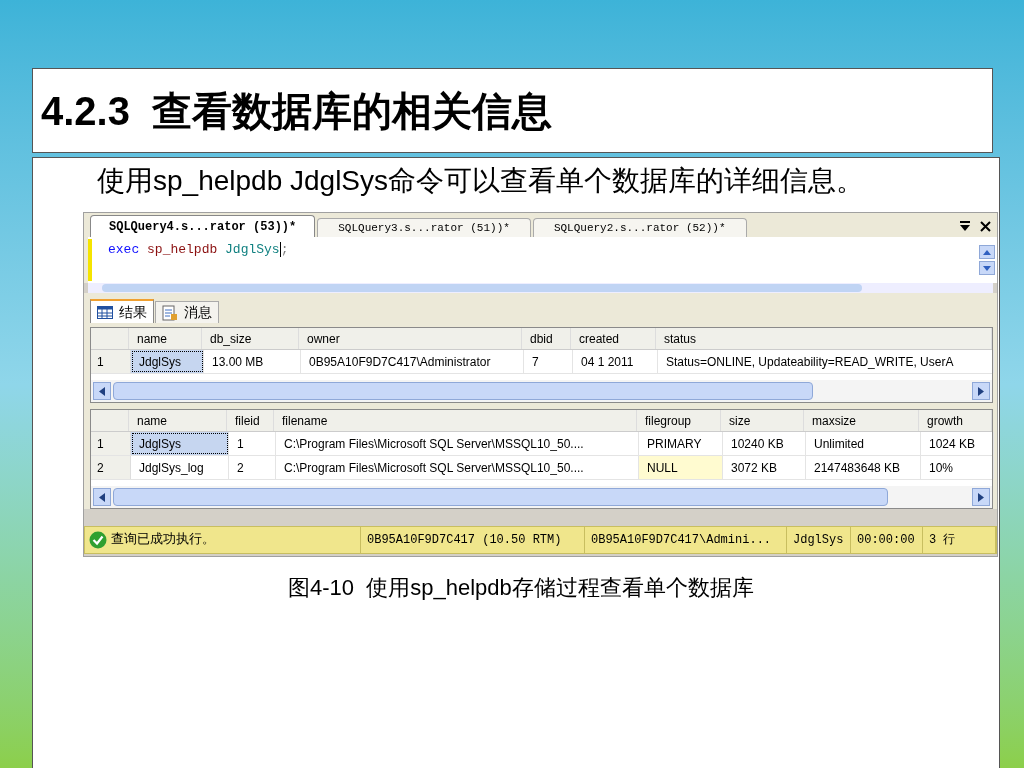  What do you see at coordinates (187, 312) in the screenshot?
I see `result-tab: 消息` at bounding box center [187, 312].